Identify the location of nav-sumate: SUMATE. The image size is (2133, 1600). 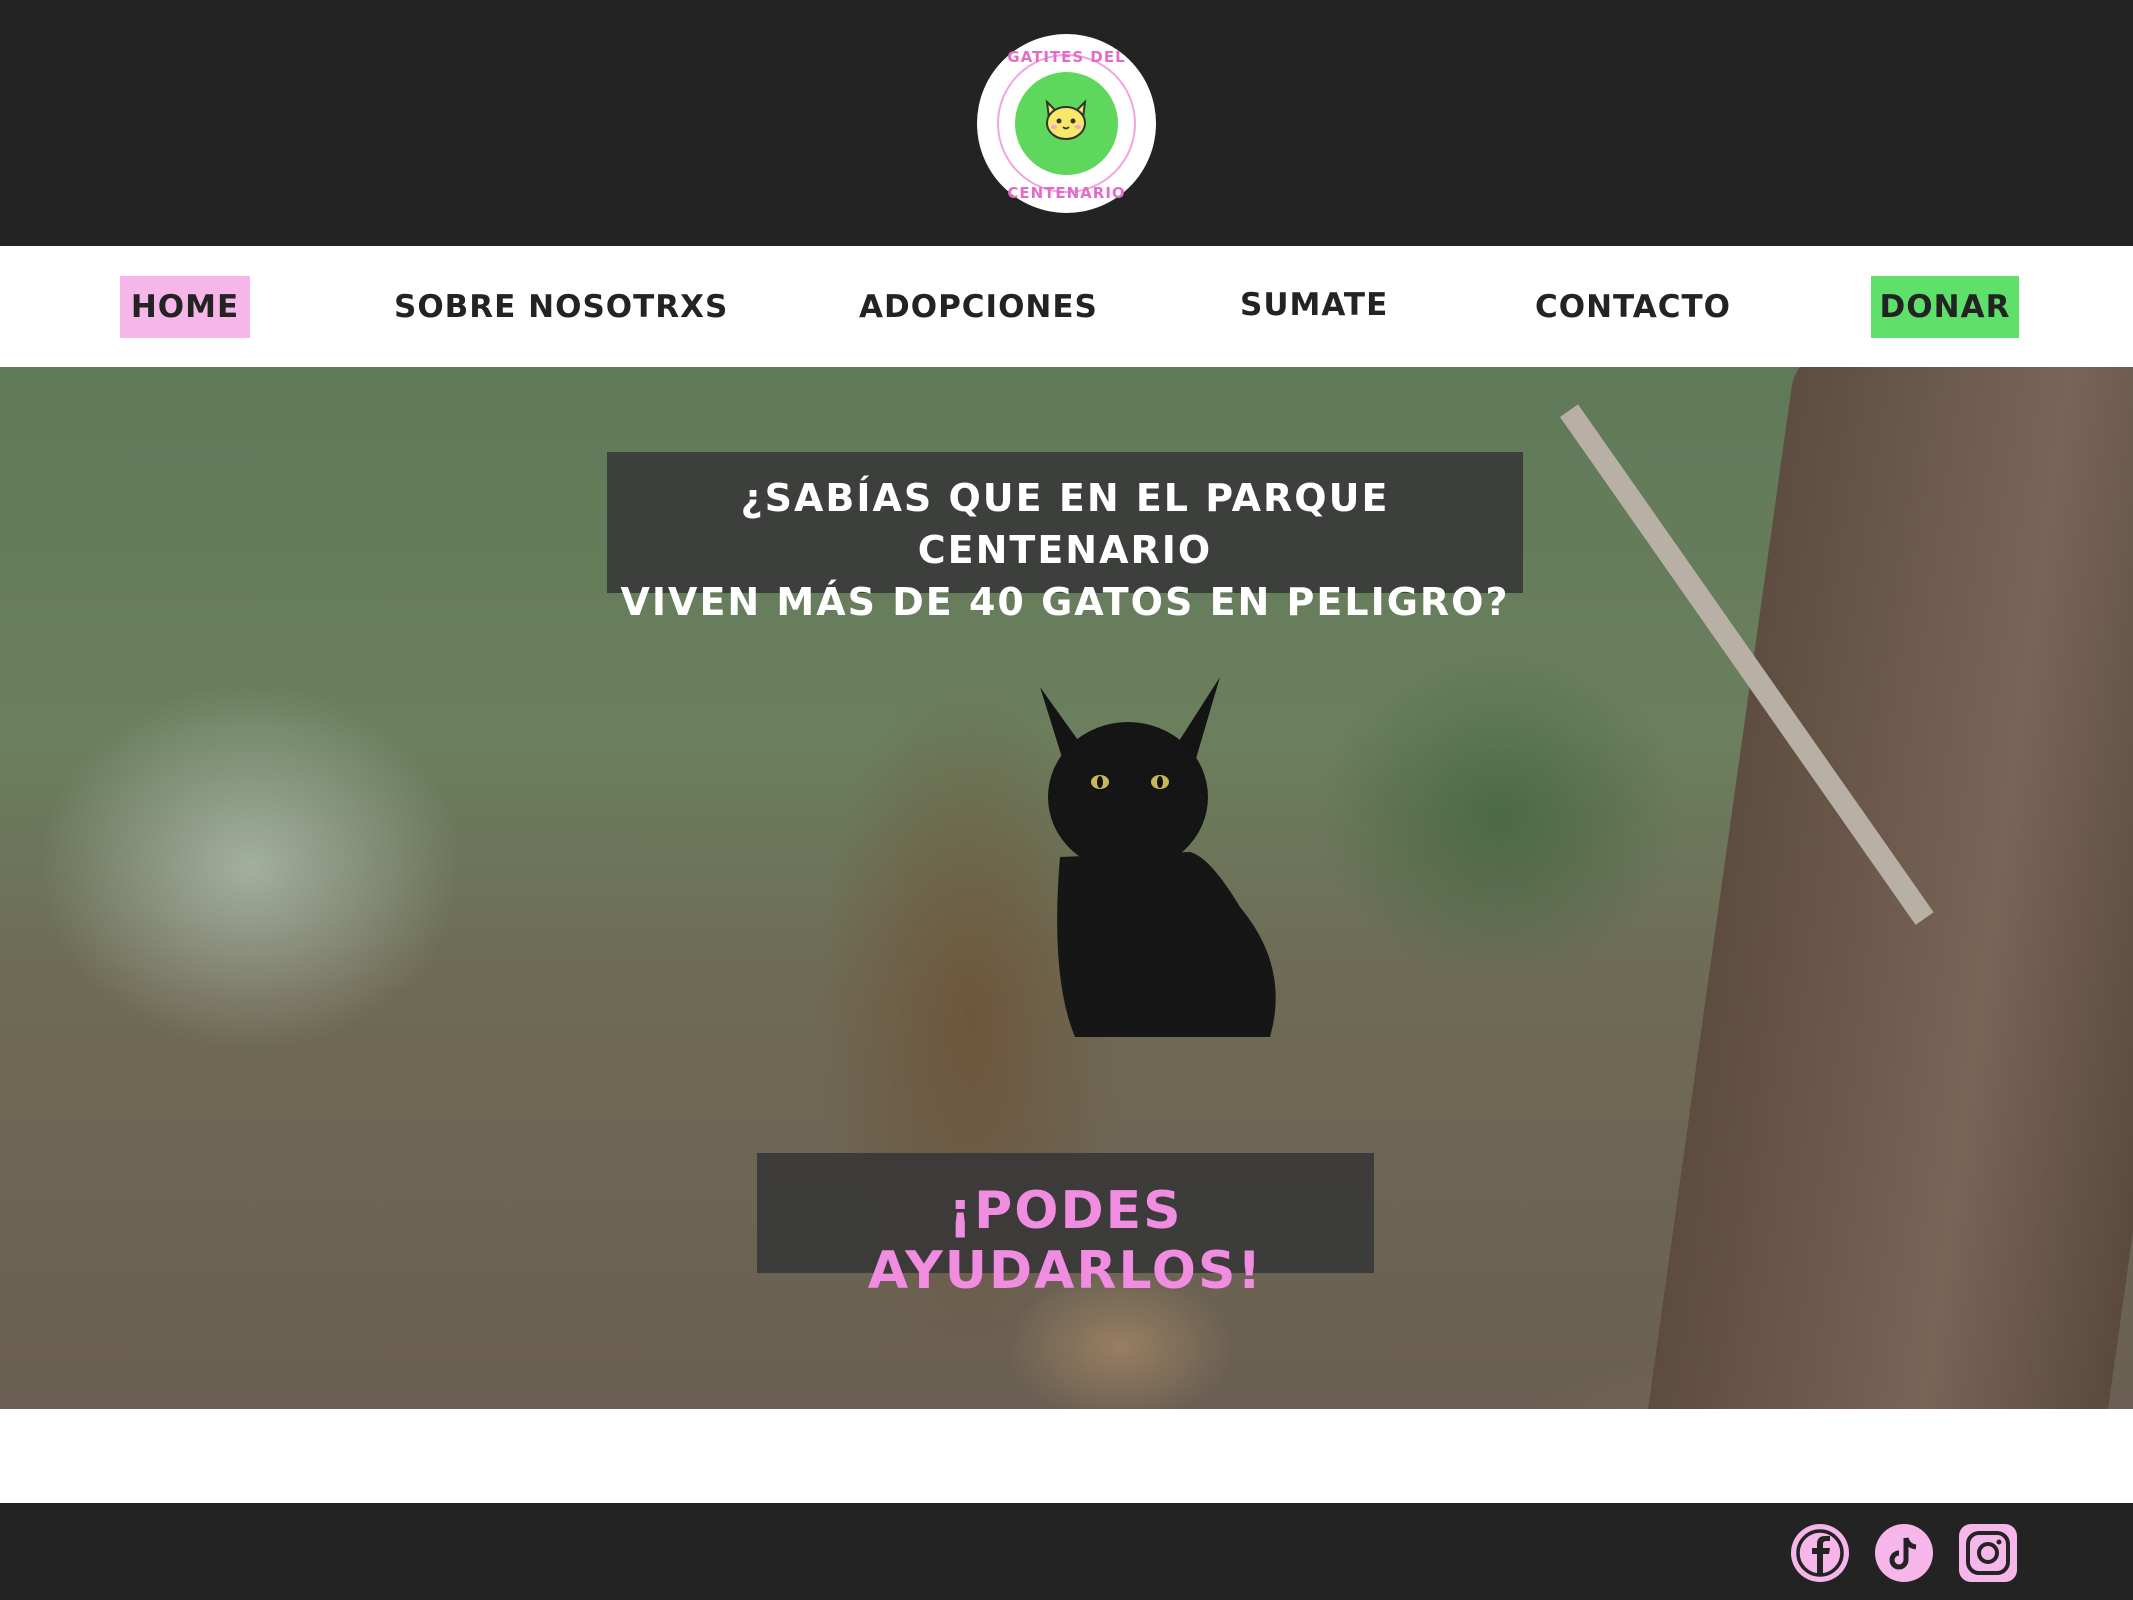
(1314, 305).